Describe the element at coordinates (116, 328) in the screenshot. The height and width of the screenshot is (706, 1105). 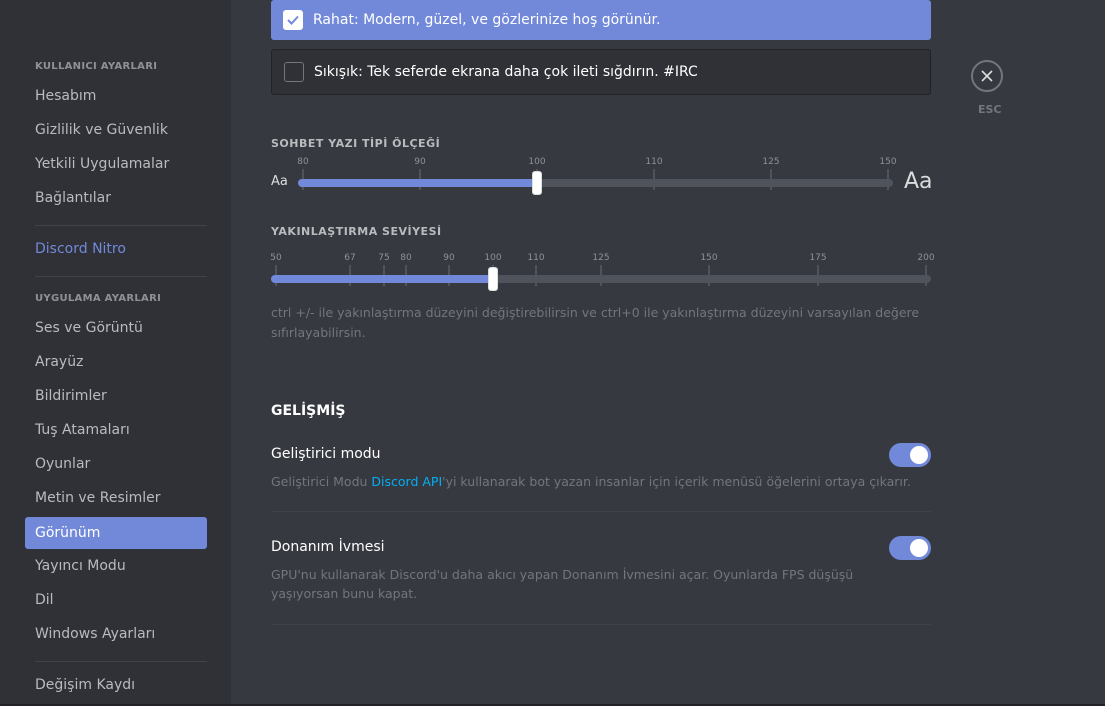
I see `sidebar-item-voice-video: Ses ve Görüntü` at that location.